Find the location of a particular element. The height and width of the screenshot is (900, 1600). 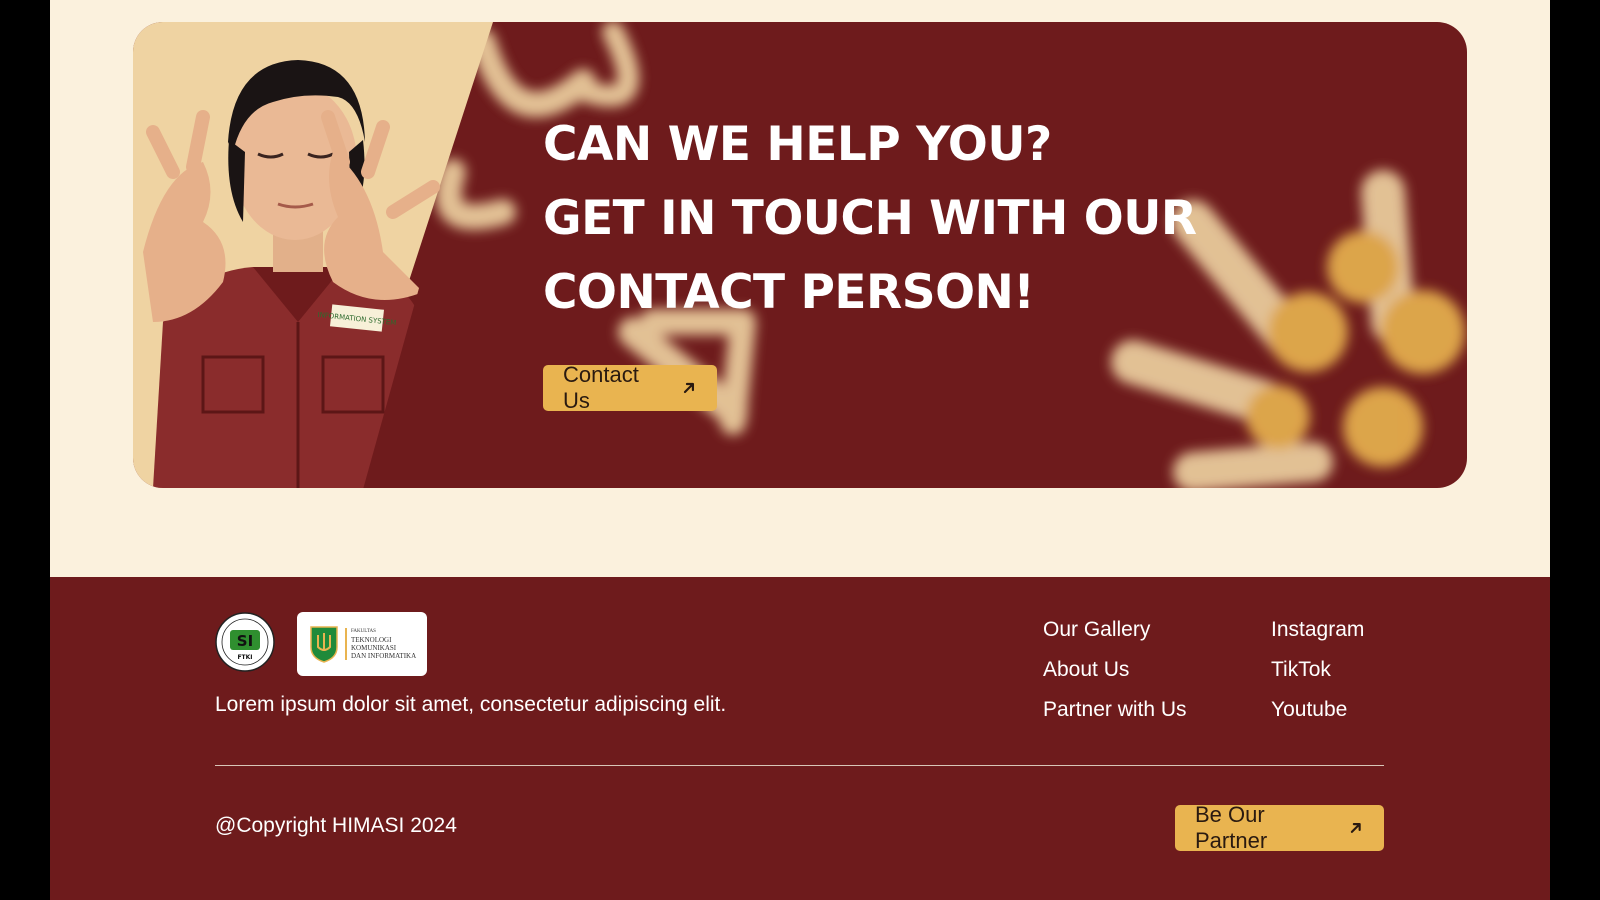

faculty-shield-icon is located at coordinates (324, 644).